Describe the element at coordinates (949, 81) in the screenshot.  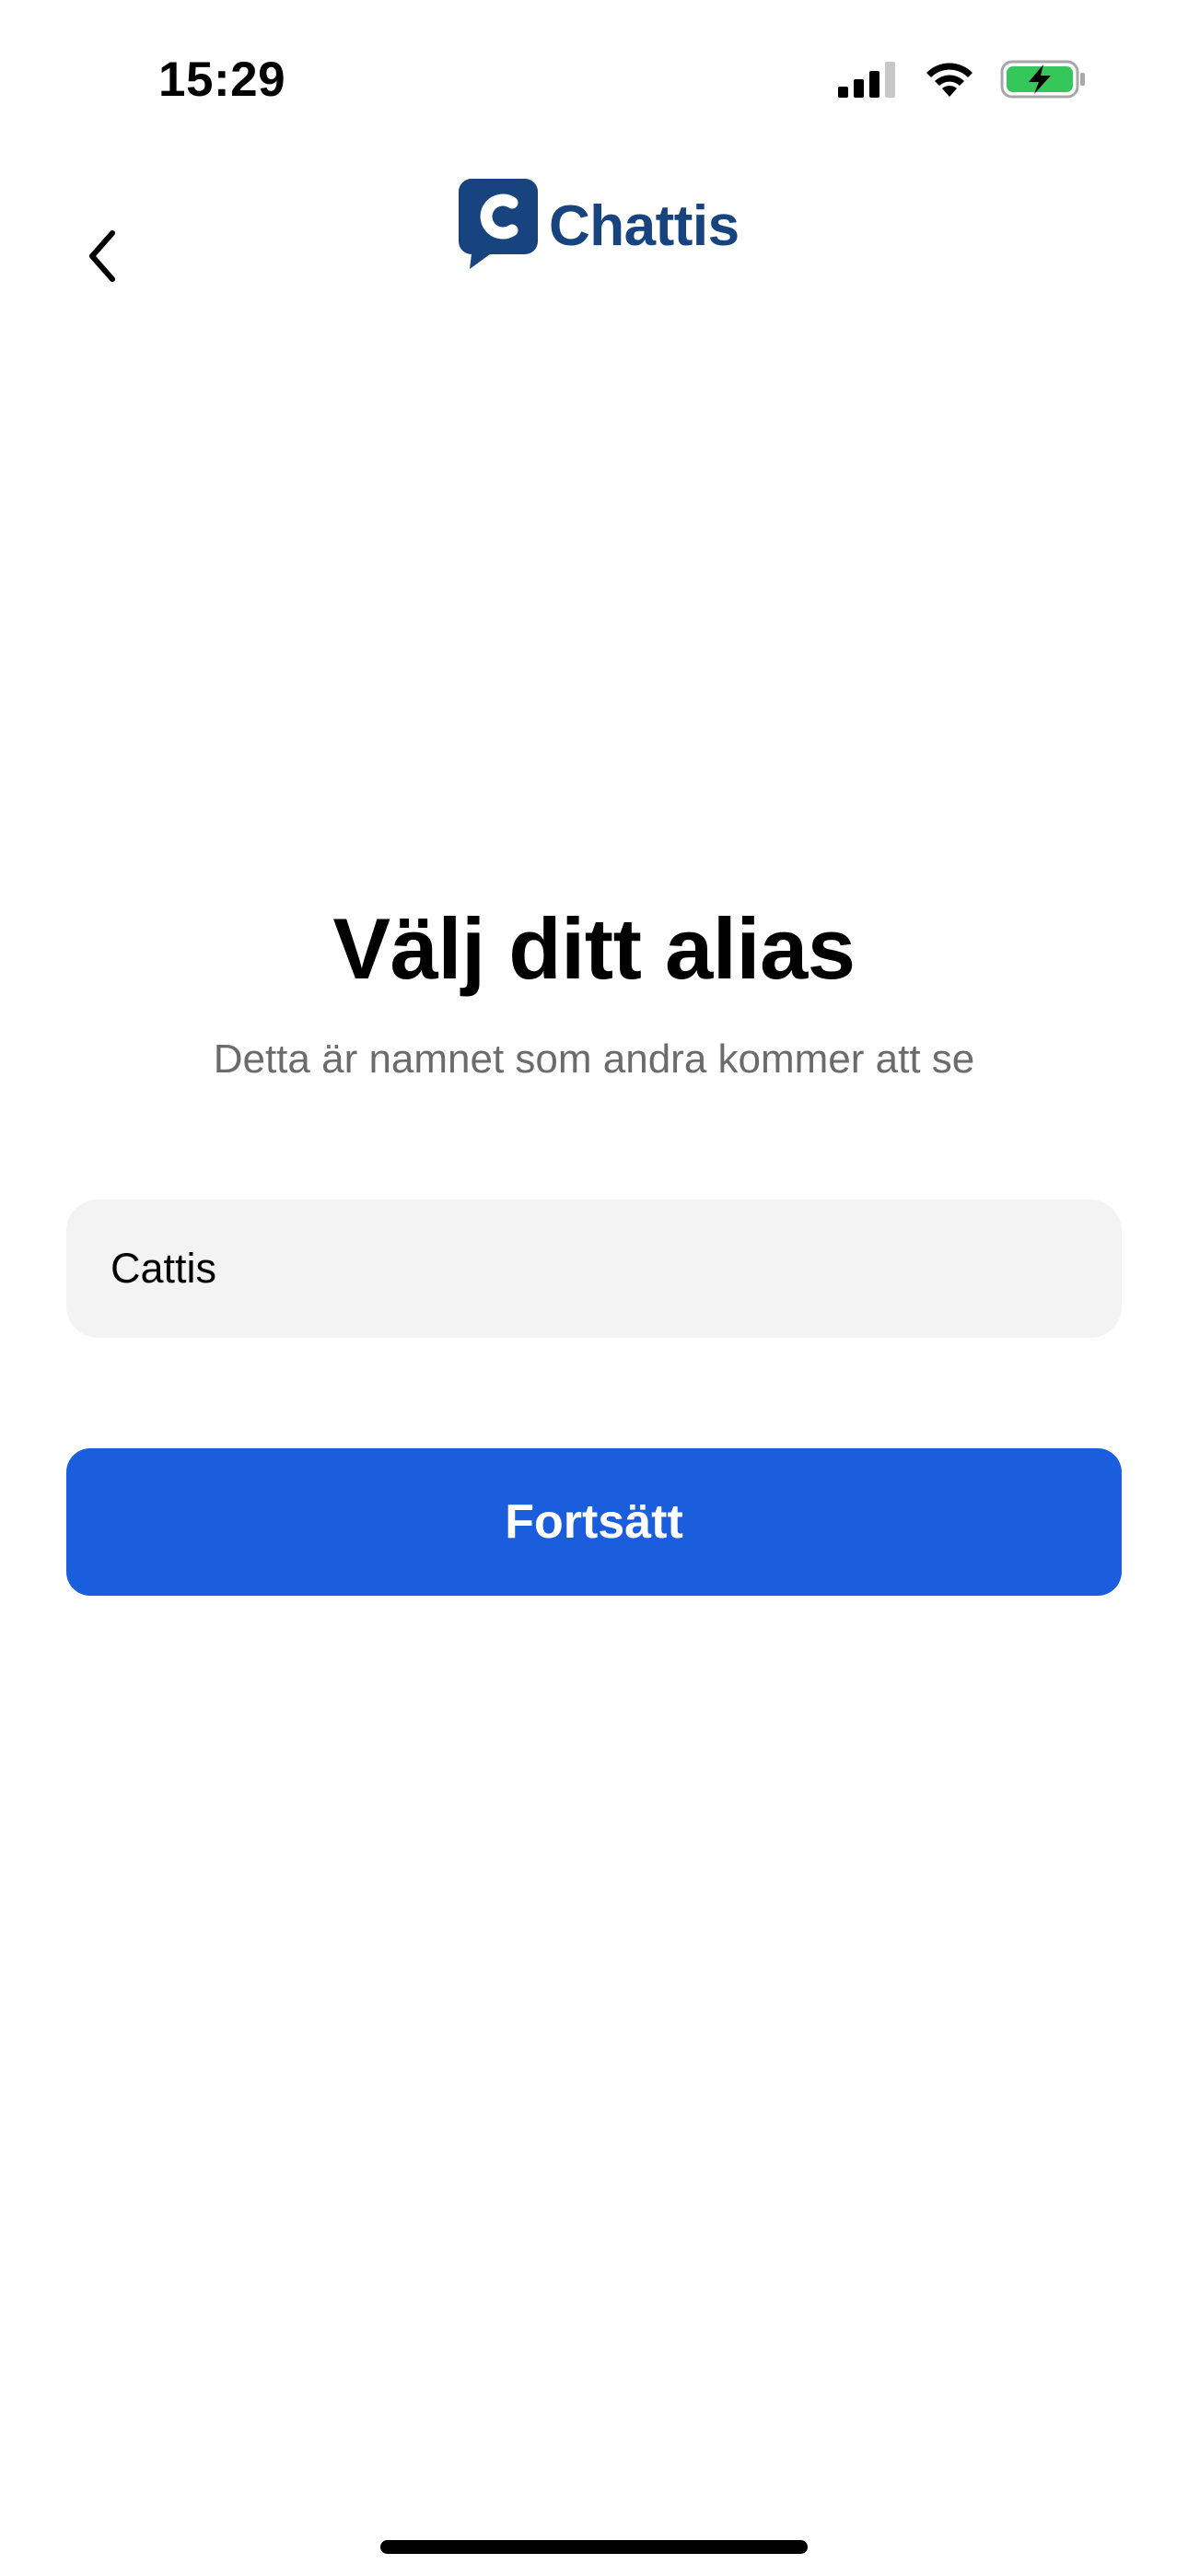
I see `wifi-icon` at that location.